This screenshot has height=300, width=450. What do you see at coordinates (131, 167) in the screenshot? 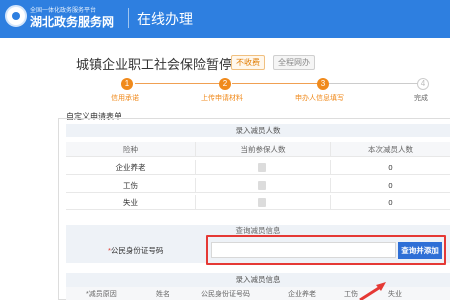
I see `insurance-type: 企业养老` at bounding box center [131, 167].